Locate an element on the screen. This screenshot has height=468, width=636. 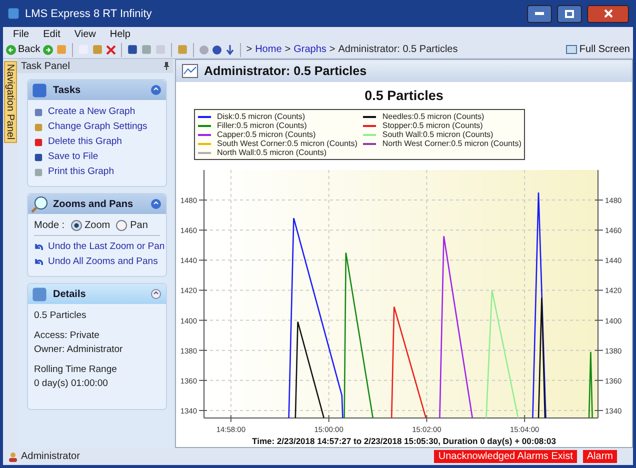
task-link: Save to File is located at coordinates (66, 157).